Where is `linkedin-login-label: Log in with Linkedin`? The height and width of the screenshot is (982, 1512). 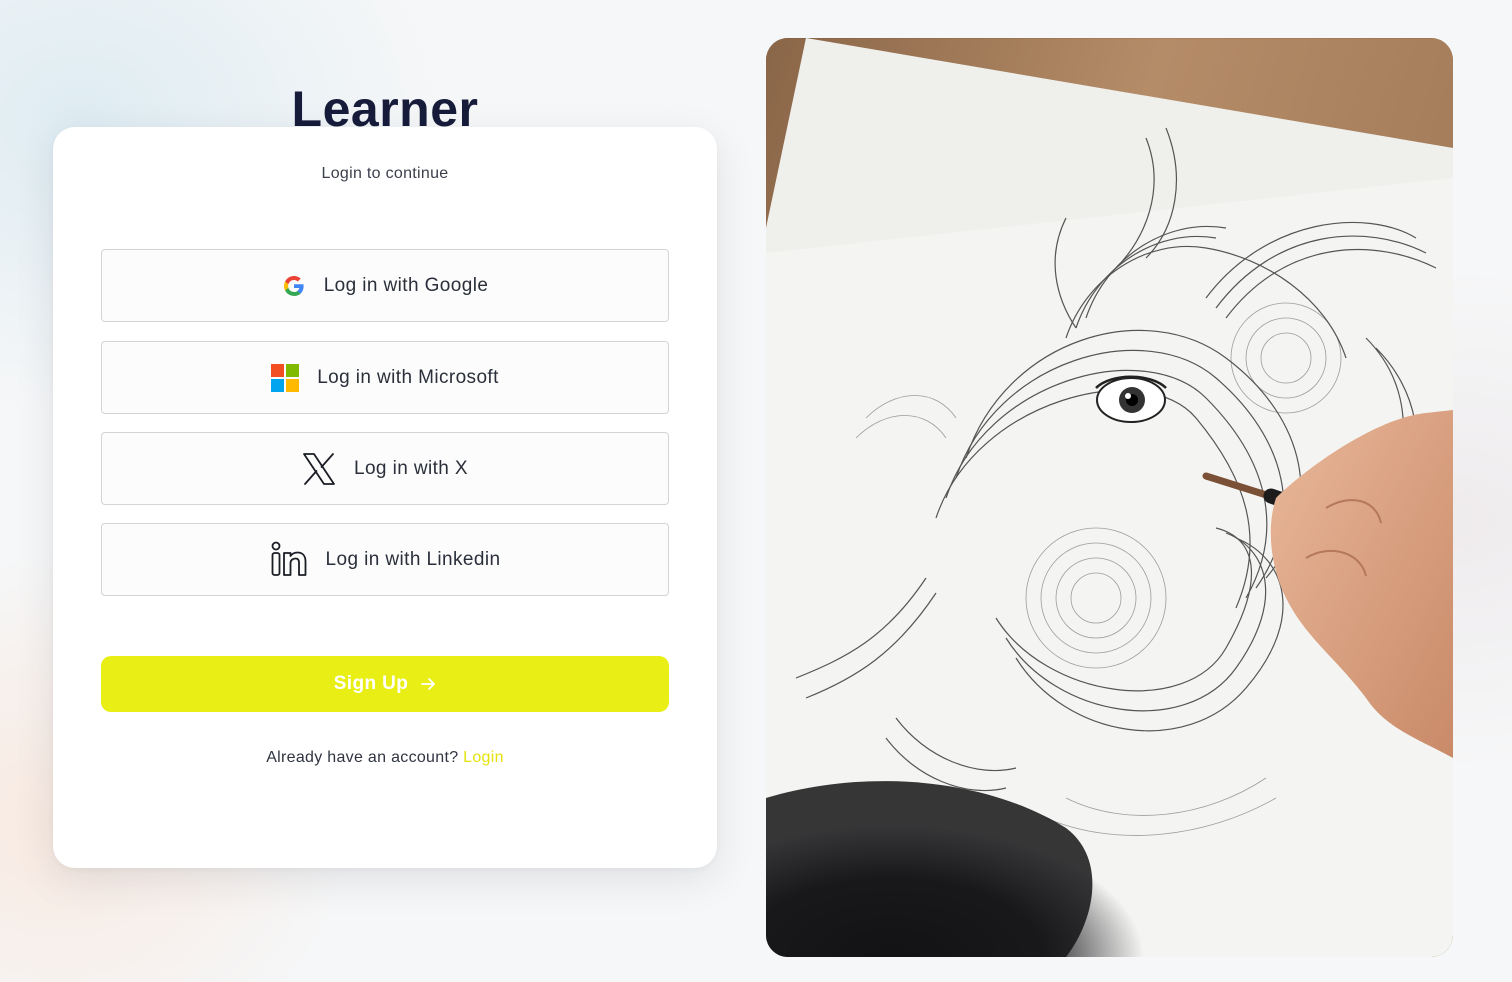 linkedin-login-label: Log in with Linkedin is located at coordinates (413, 559).